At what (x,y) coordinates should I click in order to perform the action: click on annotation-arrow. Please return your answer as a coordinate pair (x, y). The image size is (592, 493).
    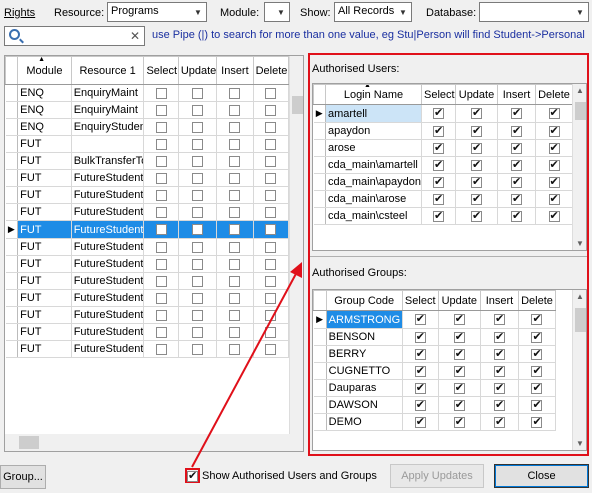
    Looking at the image, I should click on (246, 365).